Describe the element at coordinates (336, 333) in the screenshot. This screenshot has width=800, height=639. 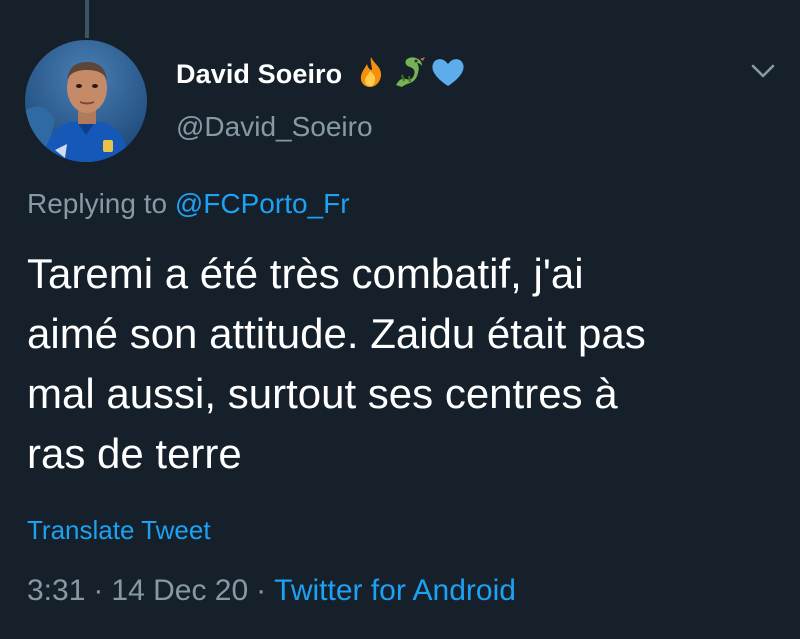
I see `tweet-text-line: aimé son attitude. Zaidu était pas` at that location.